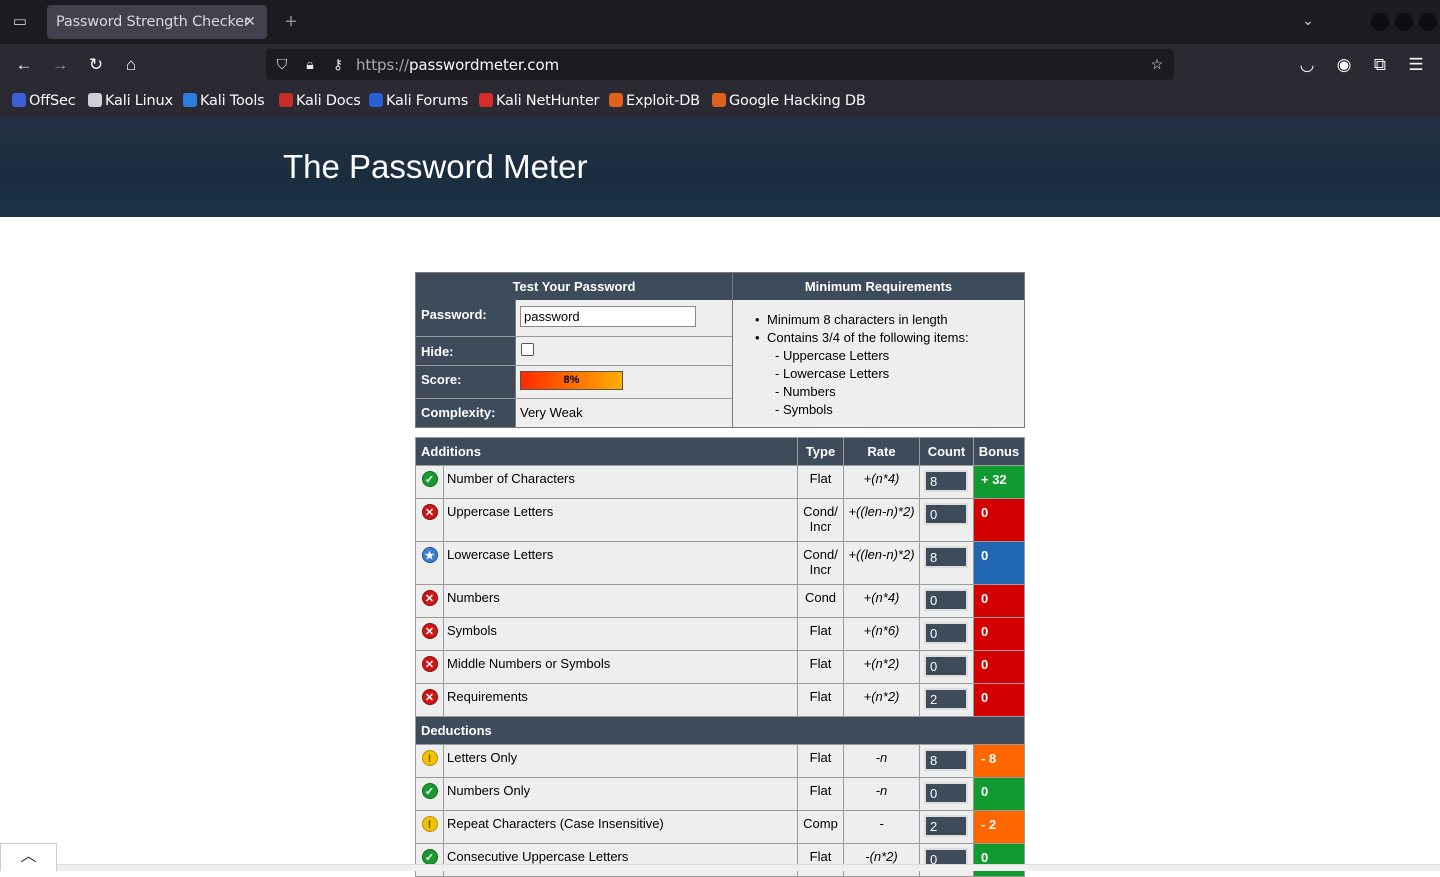 The image size is (1440, 877). I want to click on row-label: Symbols, so click(620, 634).